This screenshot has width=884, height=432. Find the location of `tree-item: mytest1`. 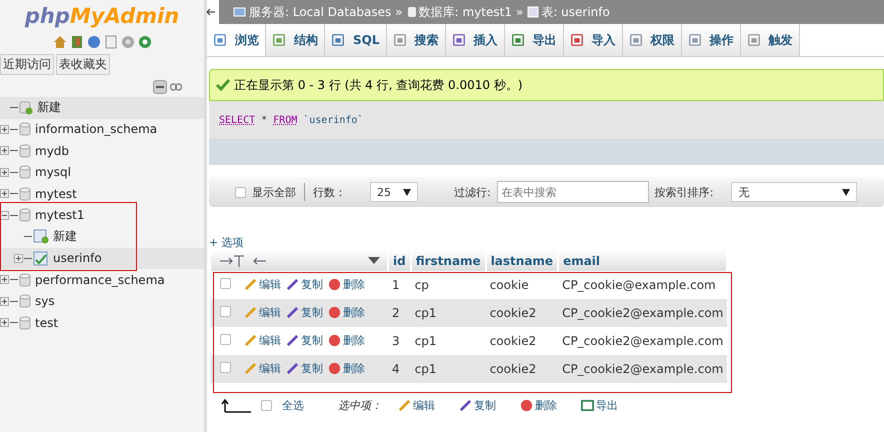

tree-item: mytest1 is located at coordinates (59, 215).